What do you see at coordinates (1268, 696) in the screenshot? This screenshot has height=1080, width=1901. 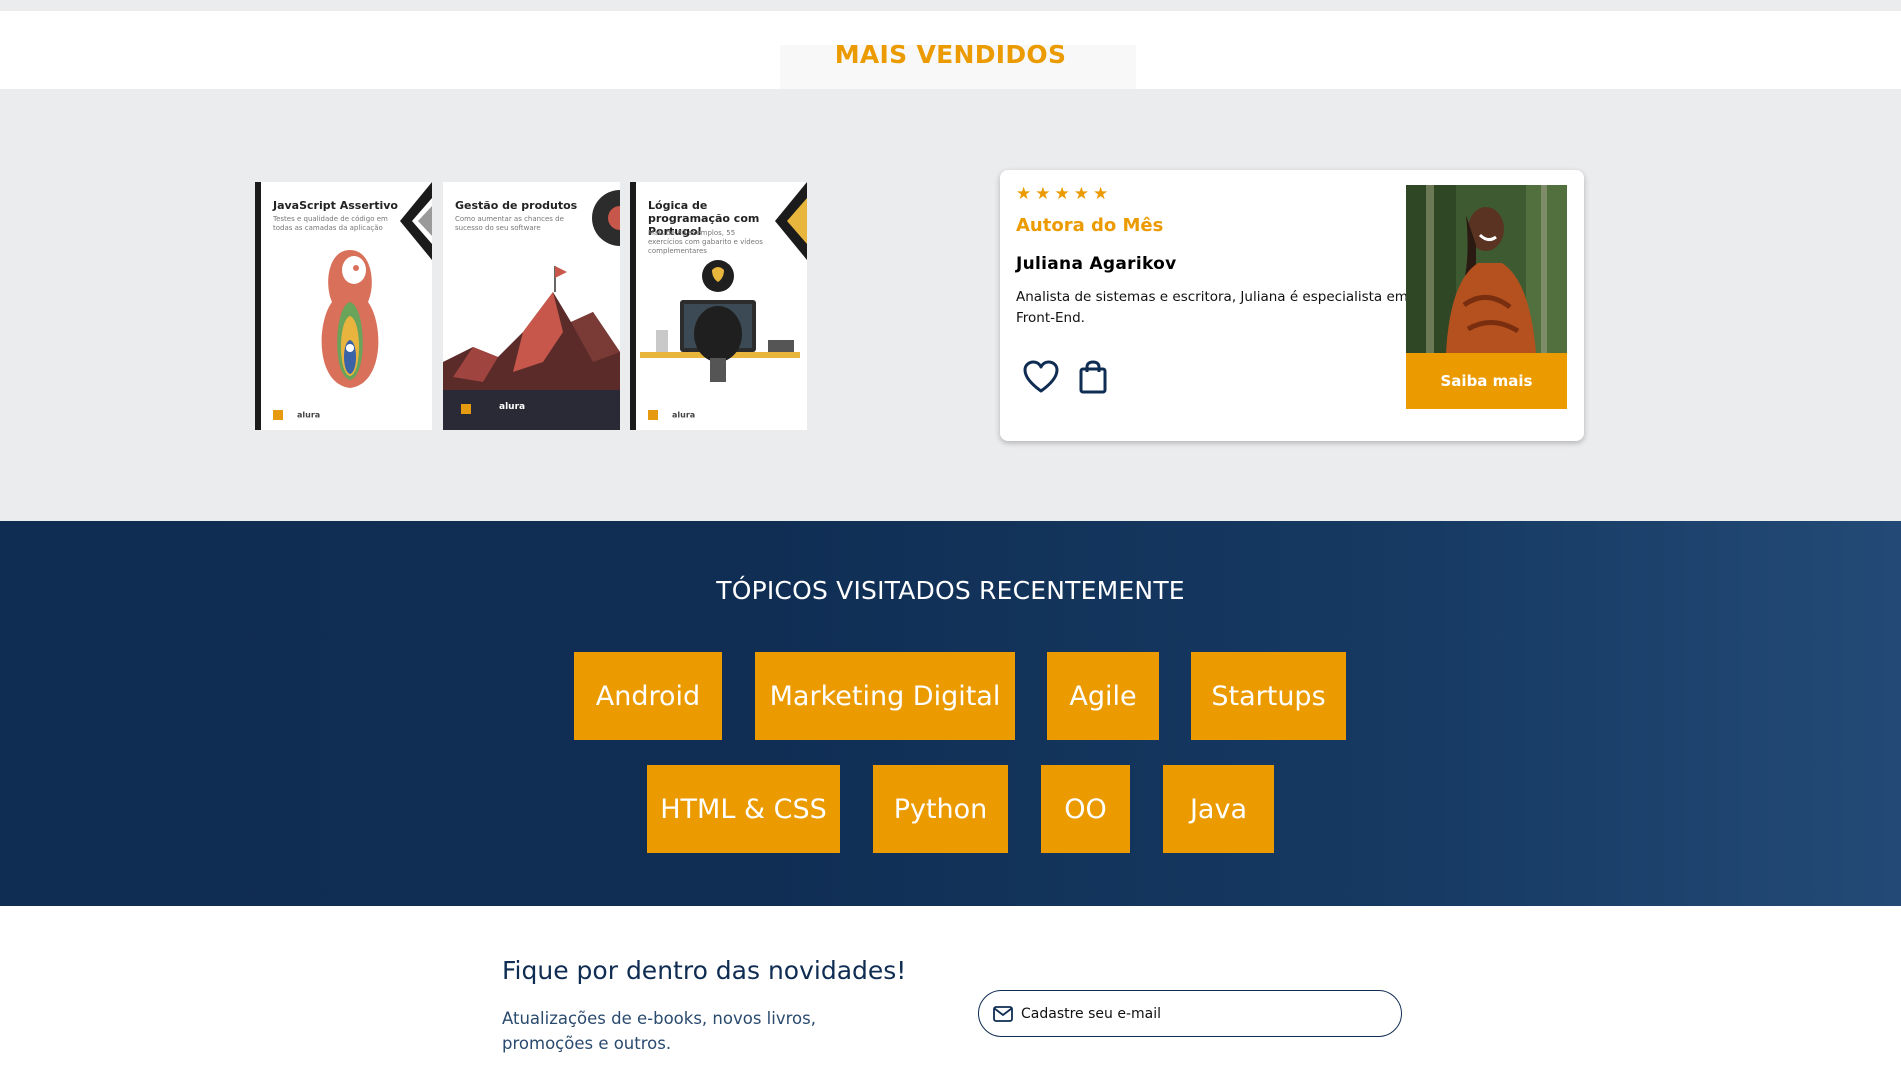 I see `topic-tag-startups: Startups` at bounding box center [1268, 696].